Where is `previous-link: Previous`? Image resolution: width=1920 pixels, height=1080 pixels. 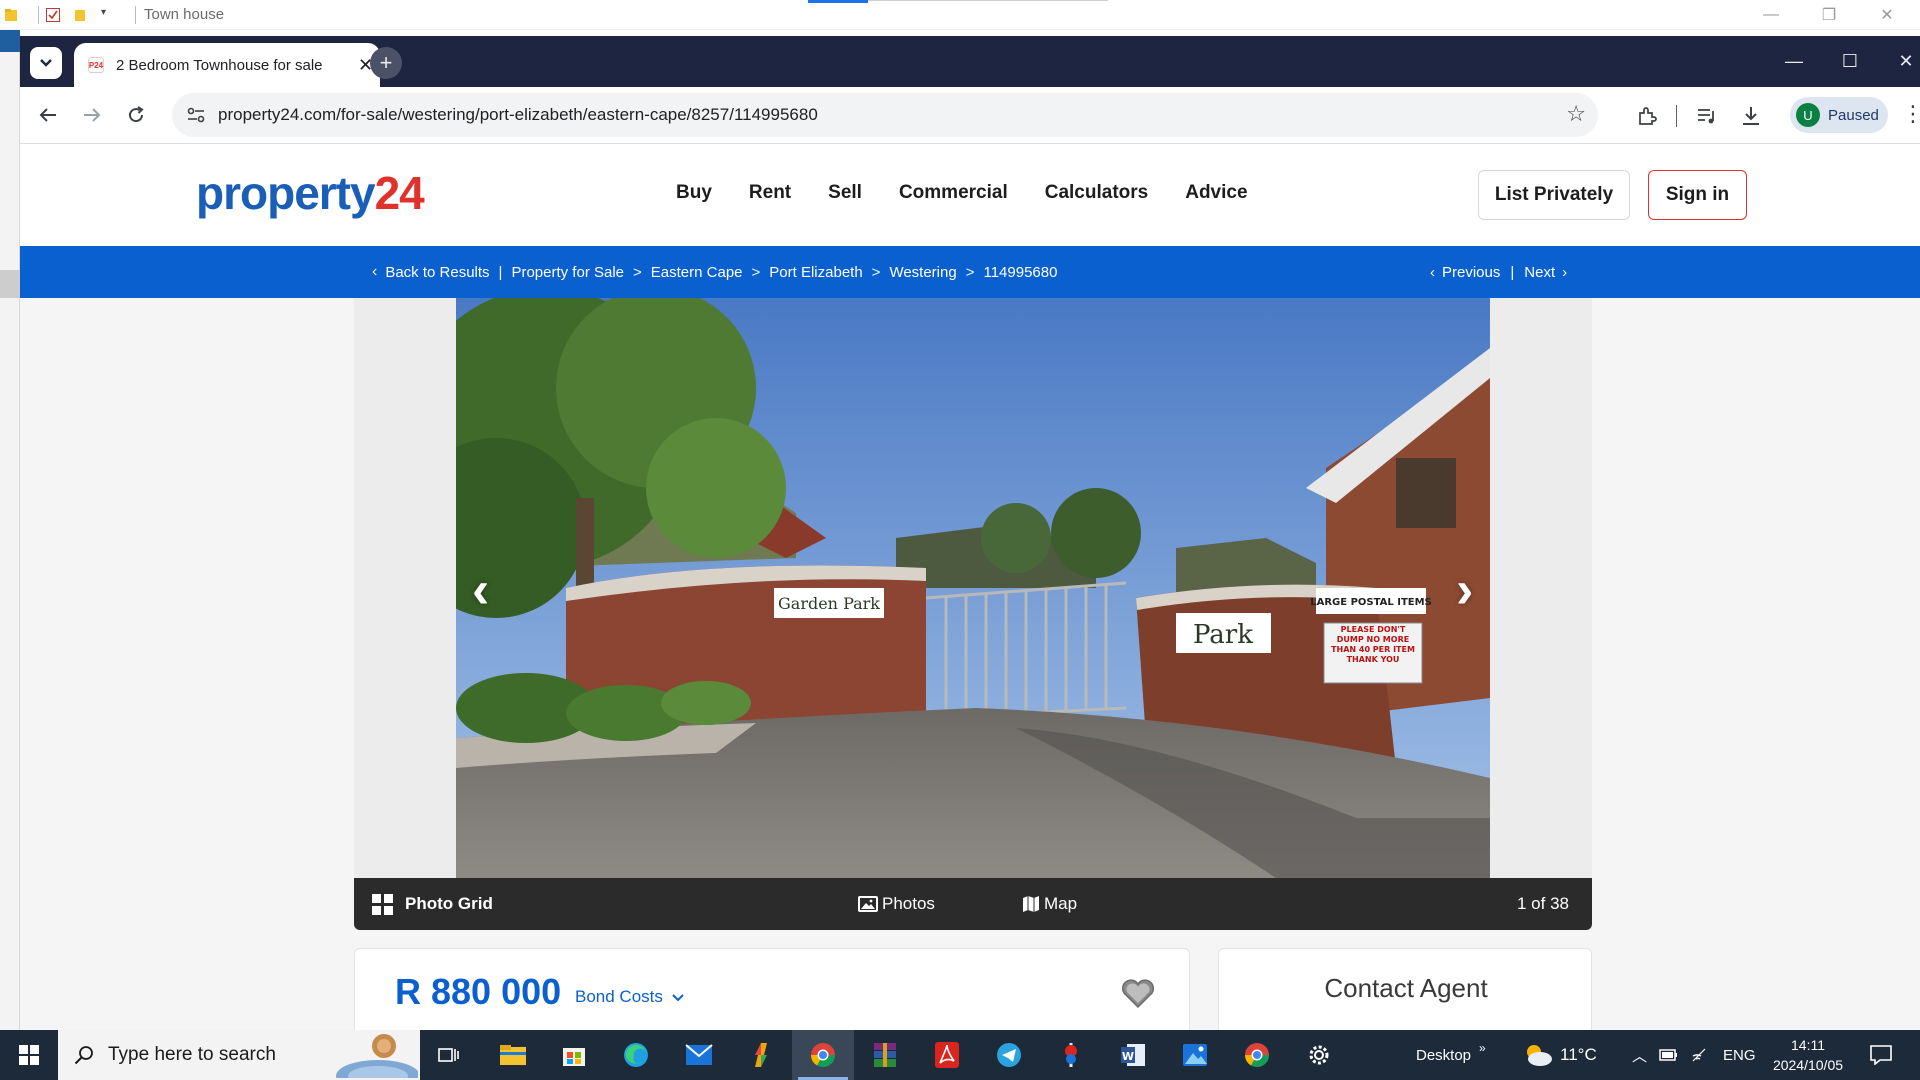
previous-link: Previous is located at coordinates (1471, 272).